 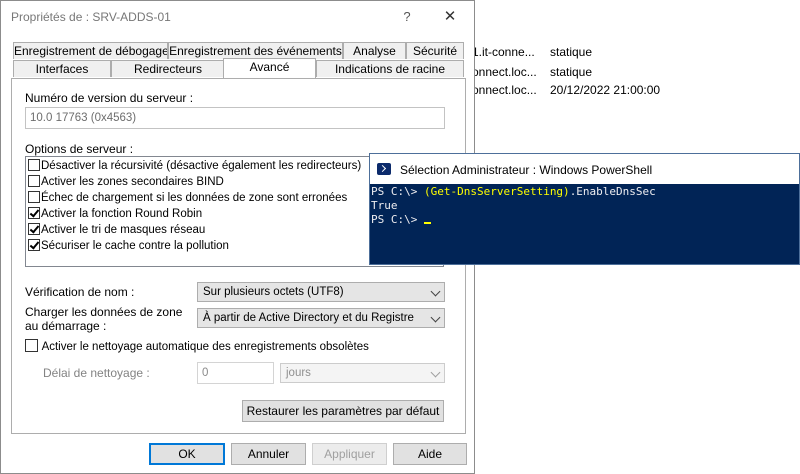 I want to click on version-field: 10.0 17763 (0x4563), so click(x=235, y=118).